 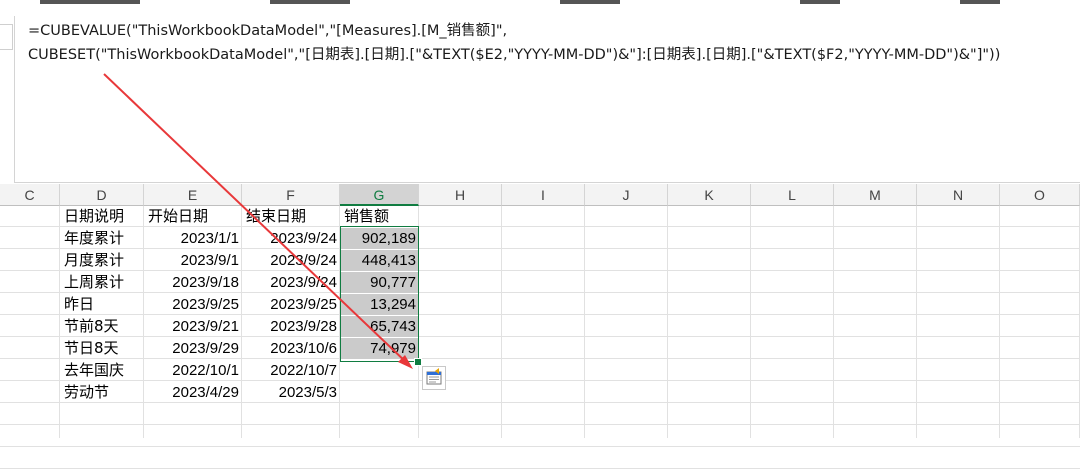 I want to click on row-gridline, so click(x=540, y=446).